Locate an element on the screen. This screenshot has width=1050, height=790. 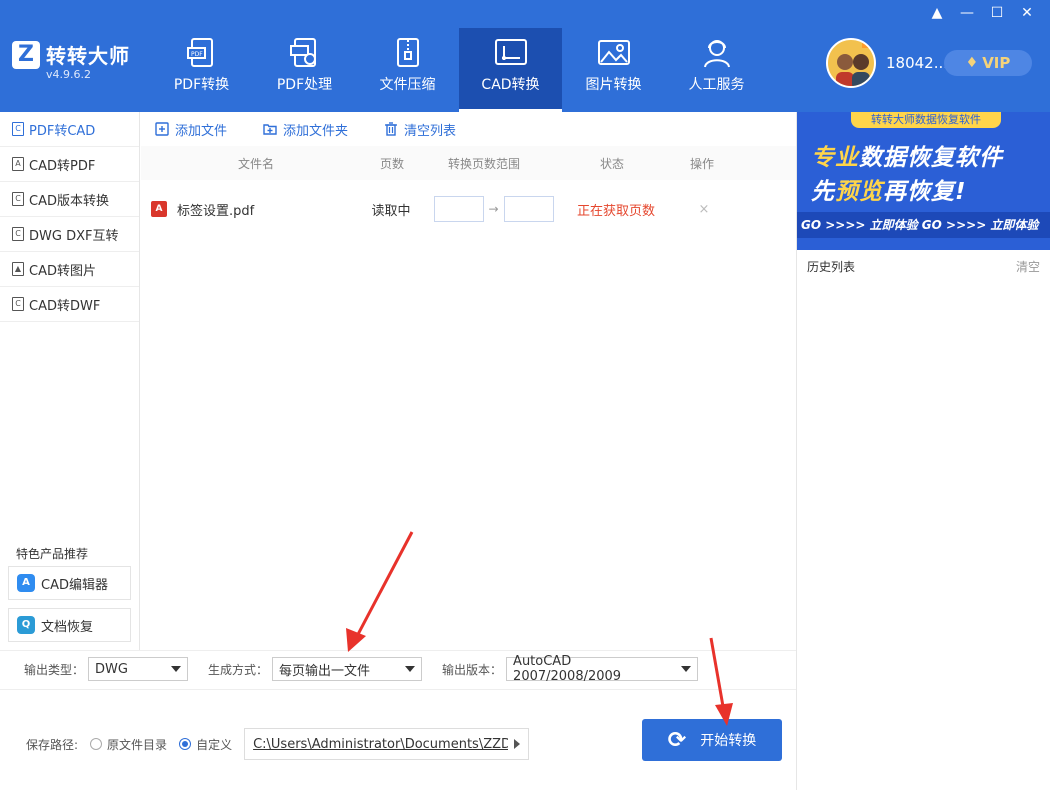
add-folder-label: 添加文件夹 is located at coordinates (316, 131).